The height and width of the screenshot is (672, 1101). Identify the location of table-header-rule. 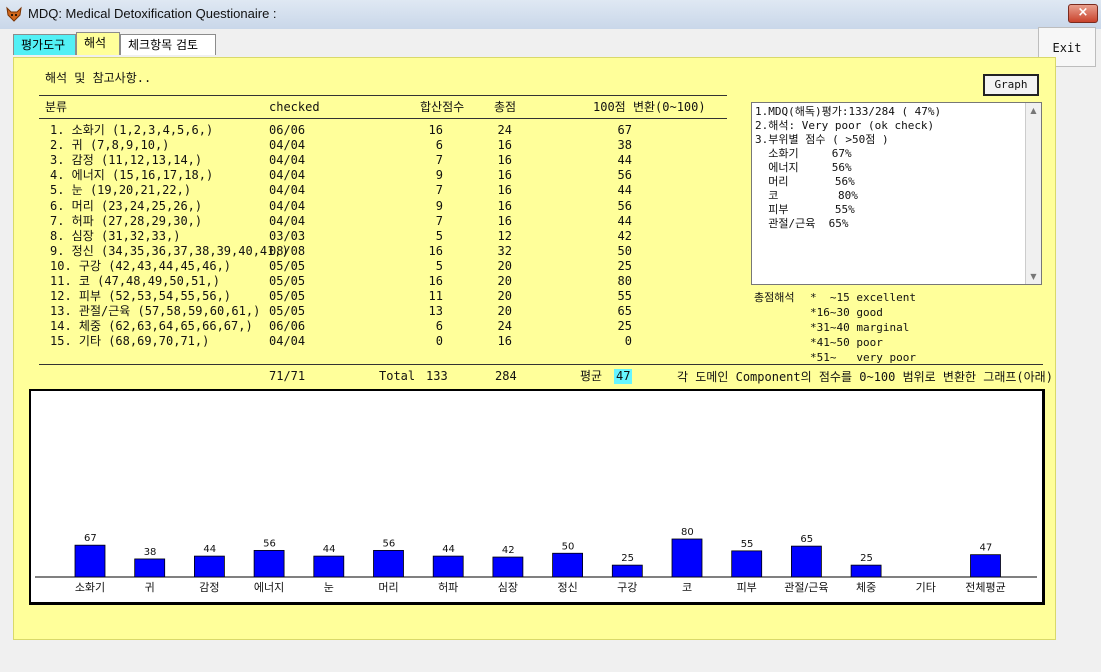
(383, 118).